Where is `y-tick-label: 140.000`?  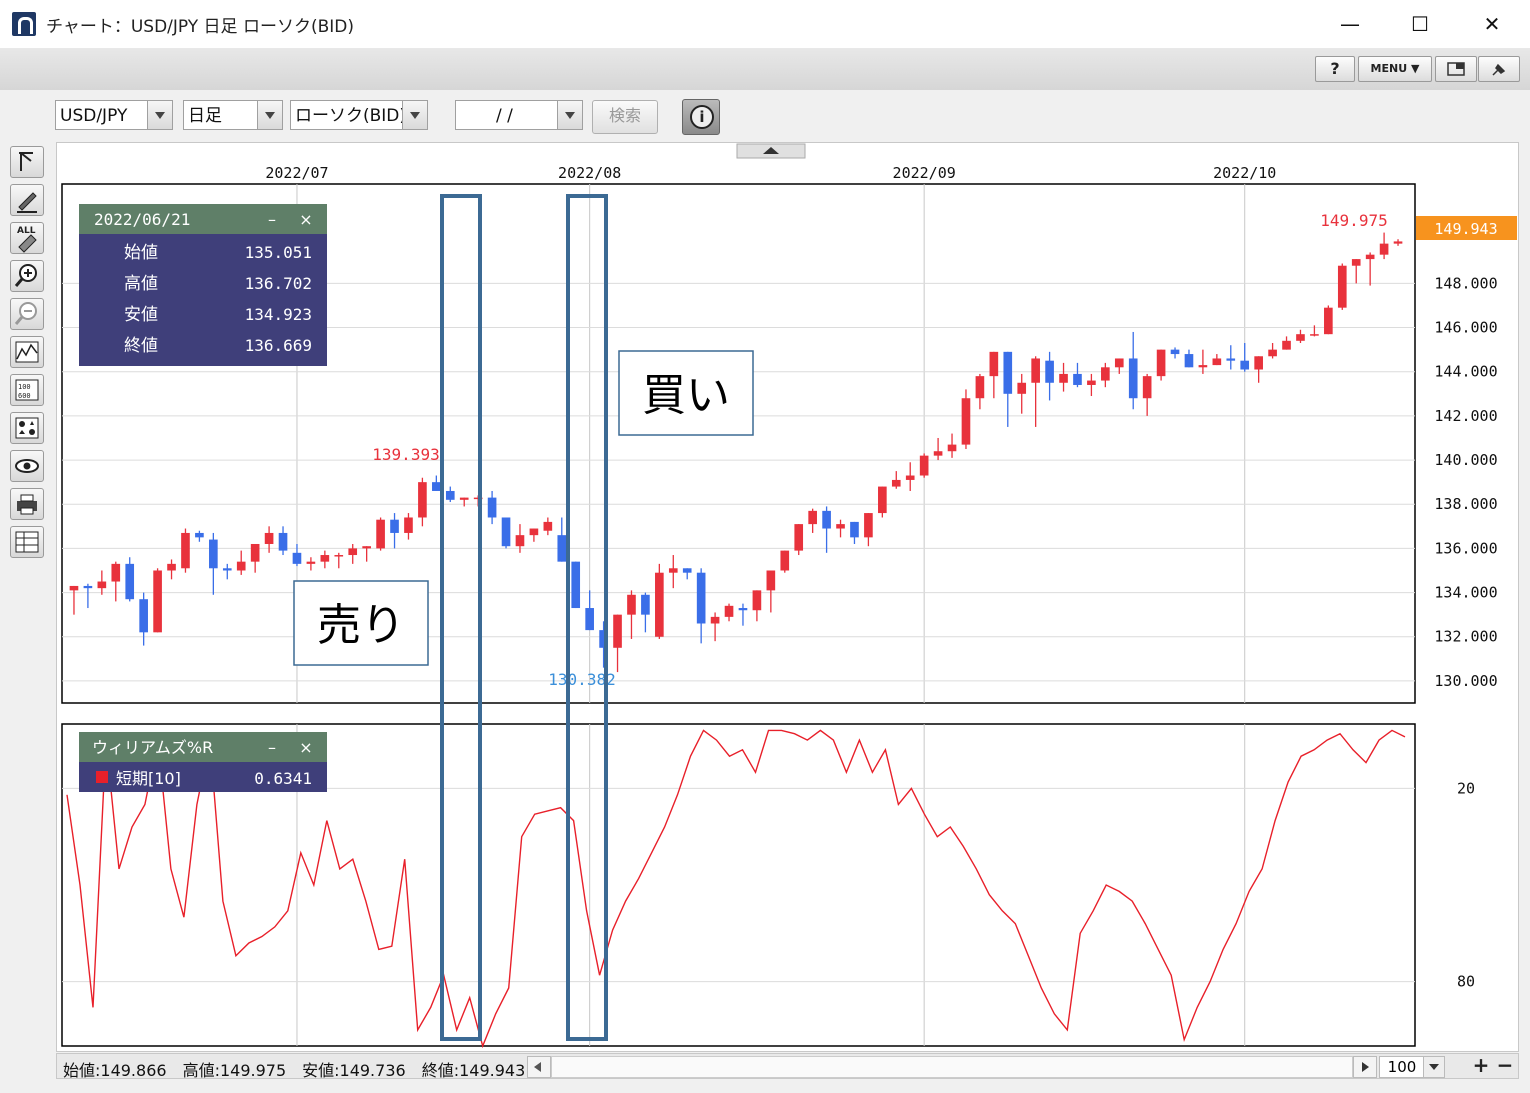 y-tick-label: 140.000 is located at coordinates (1465, 460).